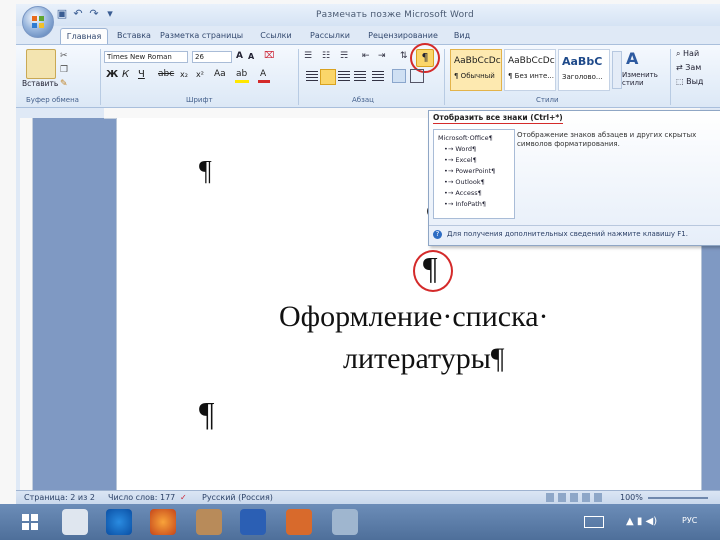 This screenshot has width=720, height=540. Describe the element at coordinates (617, 70) in the screenshot. I see `styles-scroll` at that location.